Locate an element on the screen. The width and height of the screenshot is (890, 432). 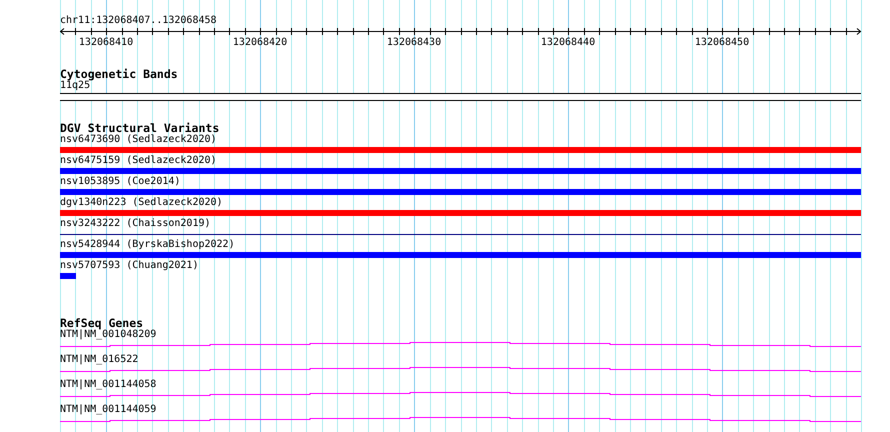
track-title: RefSeq Genes is located at coordinates (102, 323).